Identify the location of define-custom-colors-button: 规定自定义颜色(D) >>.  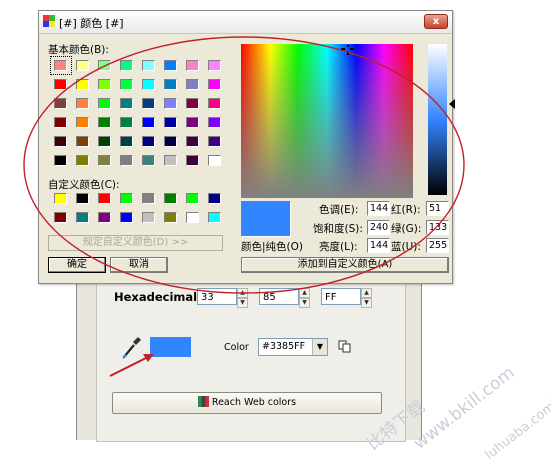
(135, 243).